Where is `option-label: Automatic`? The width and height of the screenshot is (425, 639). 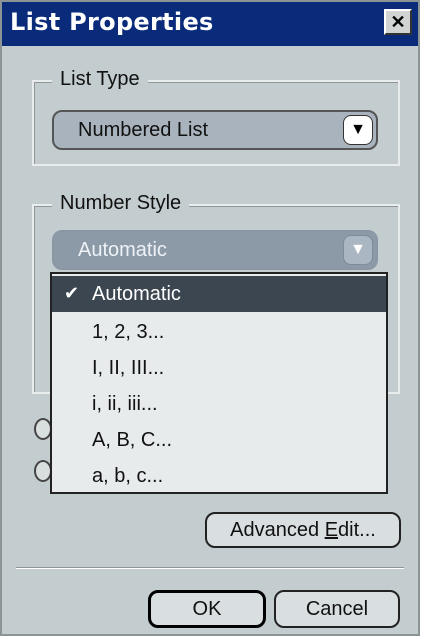 option-label: Automatic is located at coordinates (136, 293).